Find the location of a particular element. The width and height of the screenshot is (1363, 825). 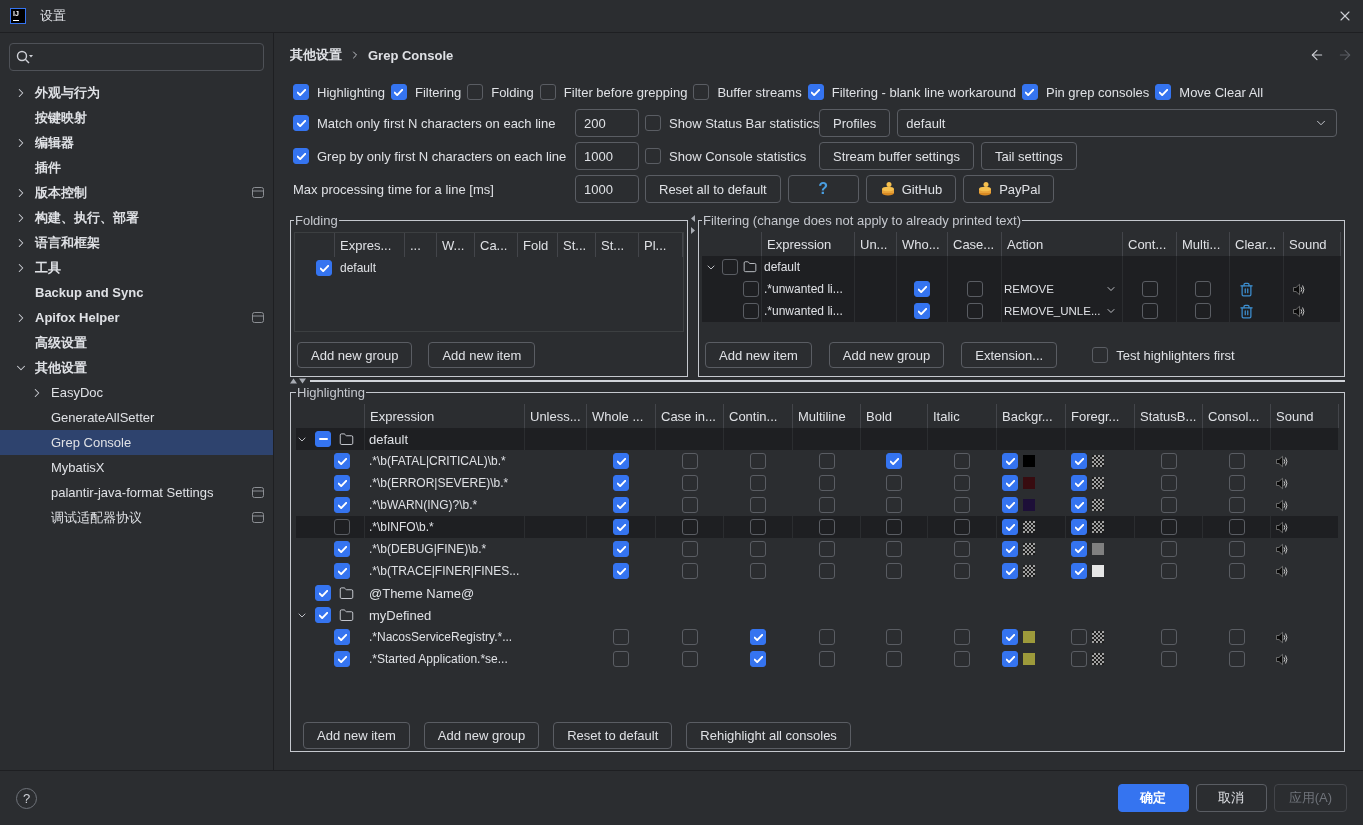

breadcrumb-item: 其他设置 is located at coordinates (316, 55).